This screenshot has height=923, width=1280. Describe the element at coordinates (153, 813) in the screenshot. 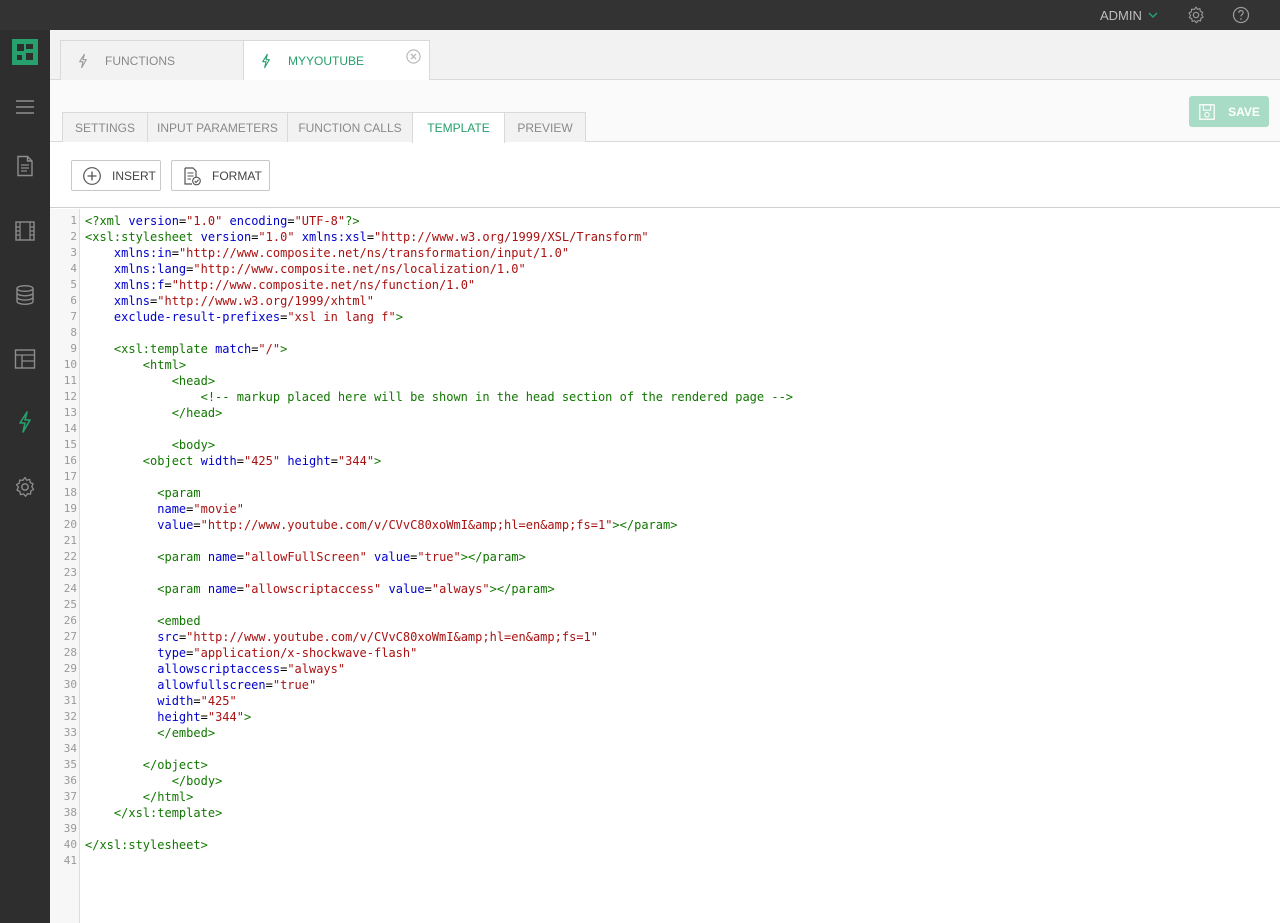

I see `code-line: </xsl:template>` at that location.